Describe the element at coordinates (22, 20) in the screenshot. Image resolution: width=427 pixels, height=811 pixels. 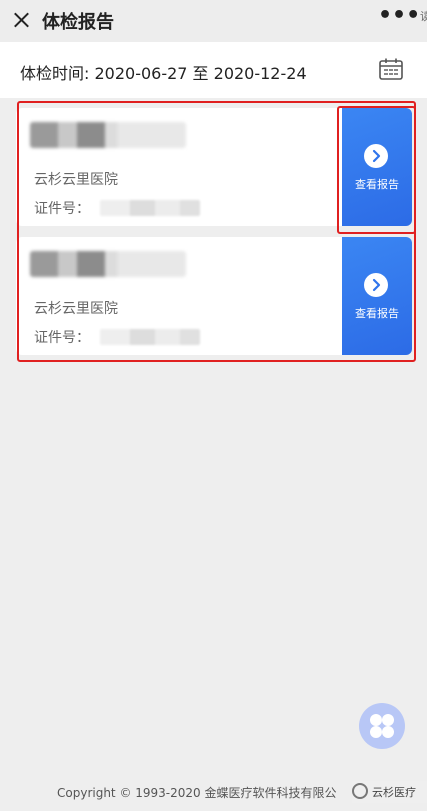
I see `close-icon` at that location.